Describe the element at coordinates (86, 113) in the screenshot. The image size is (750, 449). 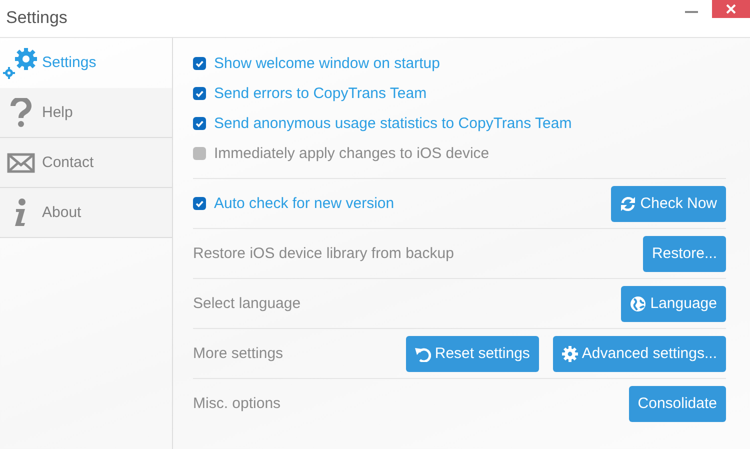
I see `sidebar-item: Help` at that location.